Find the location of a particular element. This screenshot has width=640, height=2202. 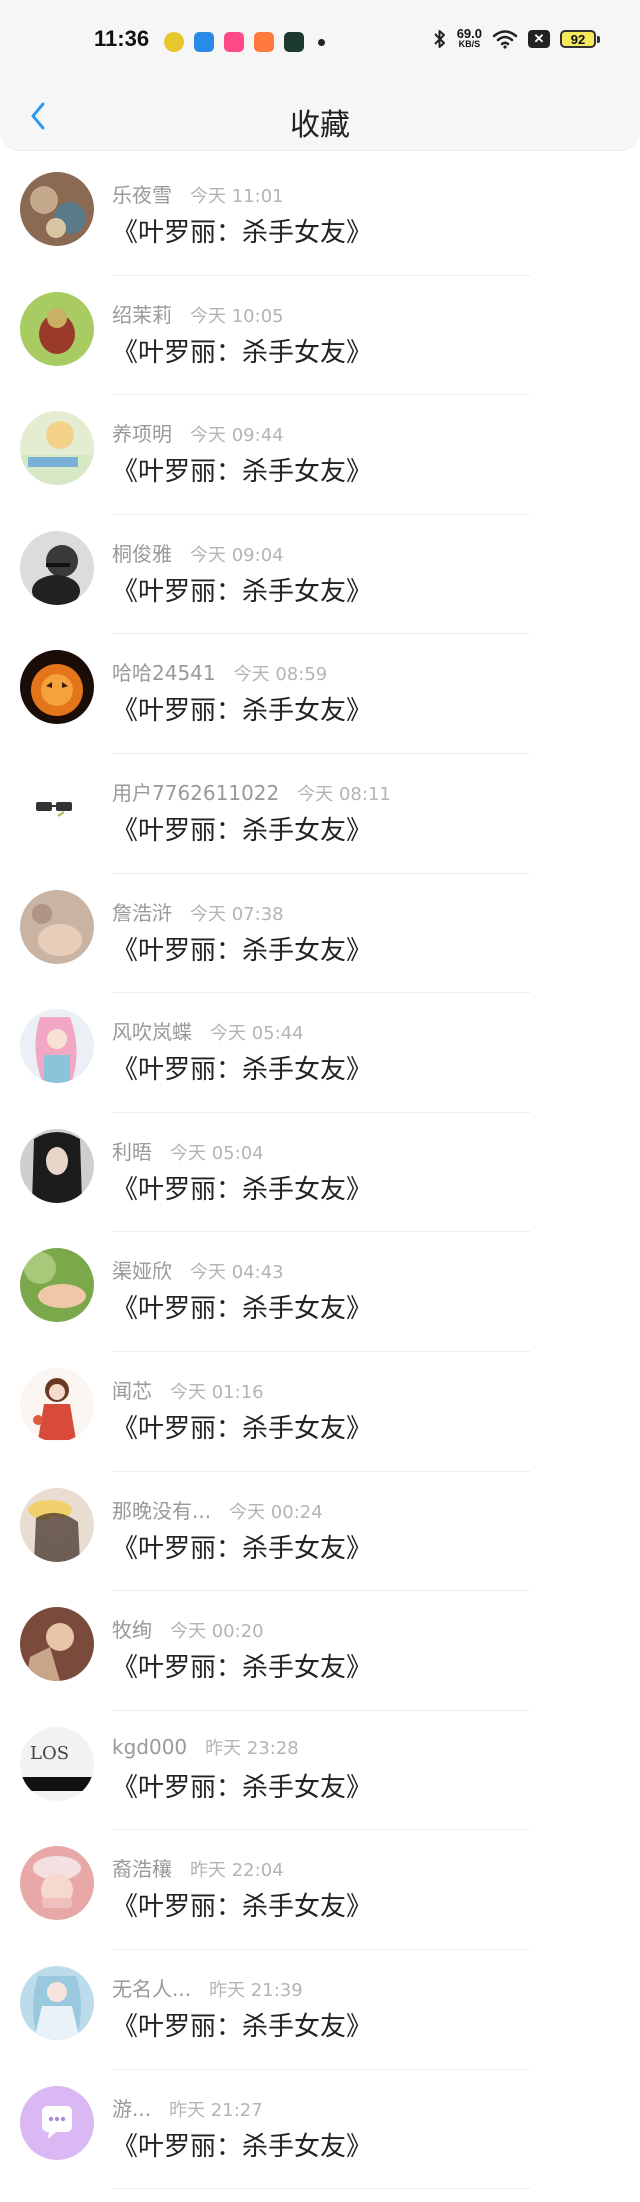

list-item: LOS kgd000 昨天 23:28 《叶罗丽：杀手女友》 is located at coordinates (320, 1771).